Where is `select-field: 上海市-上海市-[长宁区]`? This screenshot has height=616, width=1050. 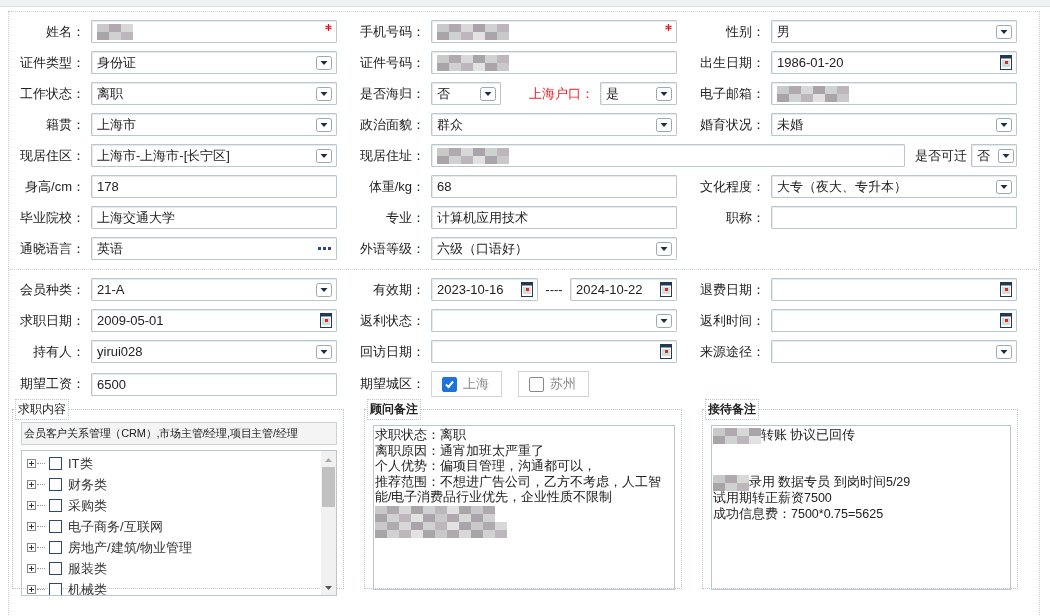
select-field: 上海市-上海市-[长宁区] is located at coordinates (214, 155).